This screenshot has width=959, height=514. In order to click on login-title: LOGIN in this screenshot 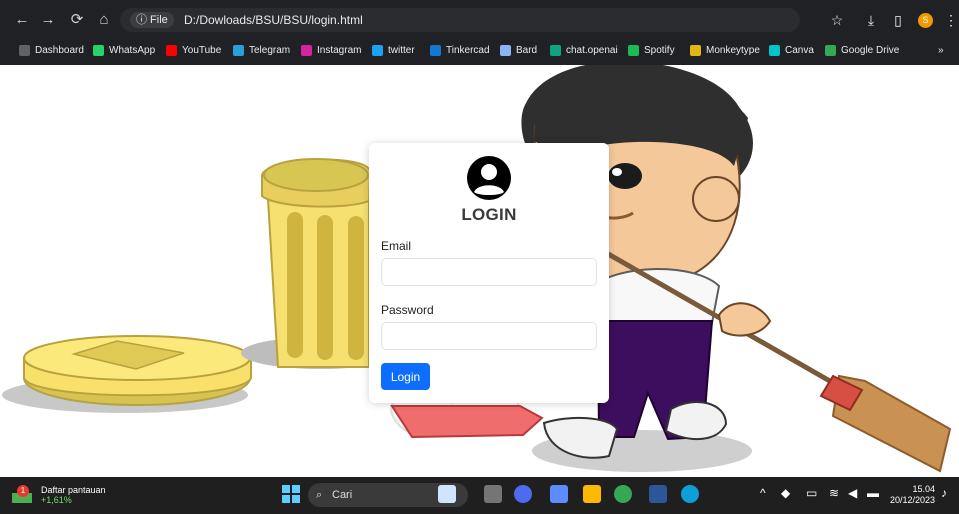, I will do `click(489, 214)`.